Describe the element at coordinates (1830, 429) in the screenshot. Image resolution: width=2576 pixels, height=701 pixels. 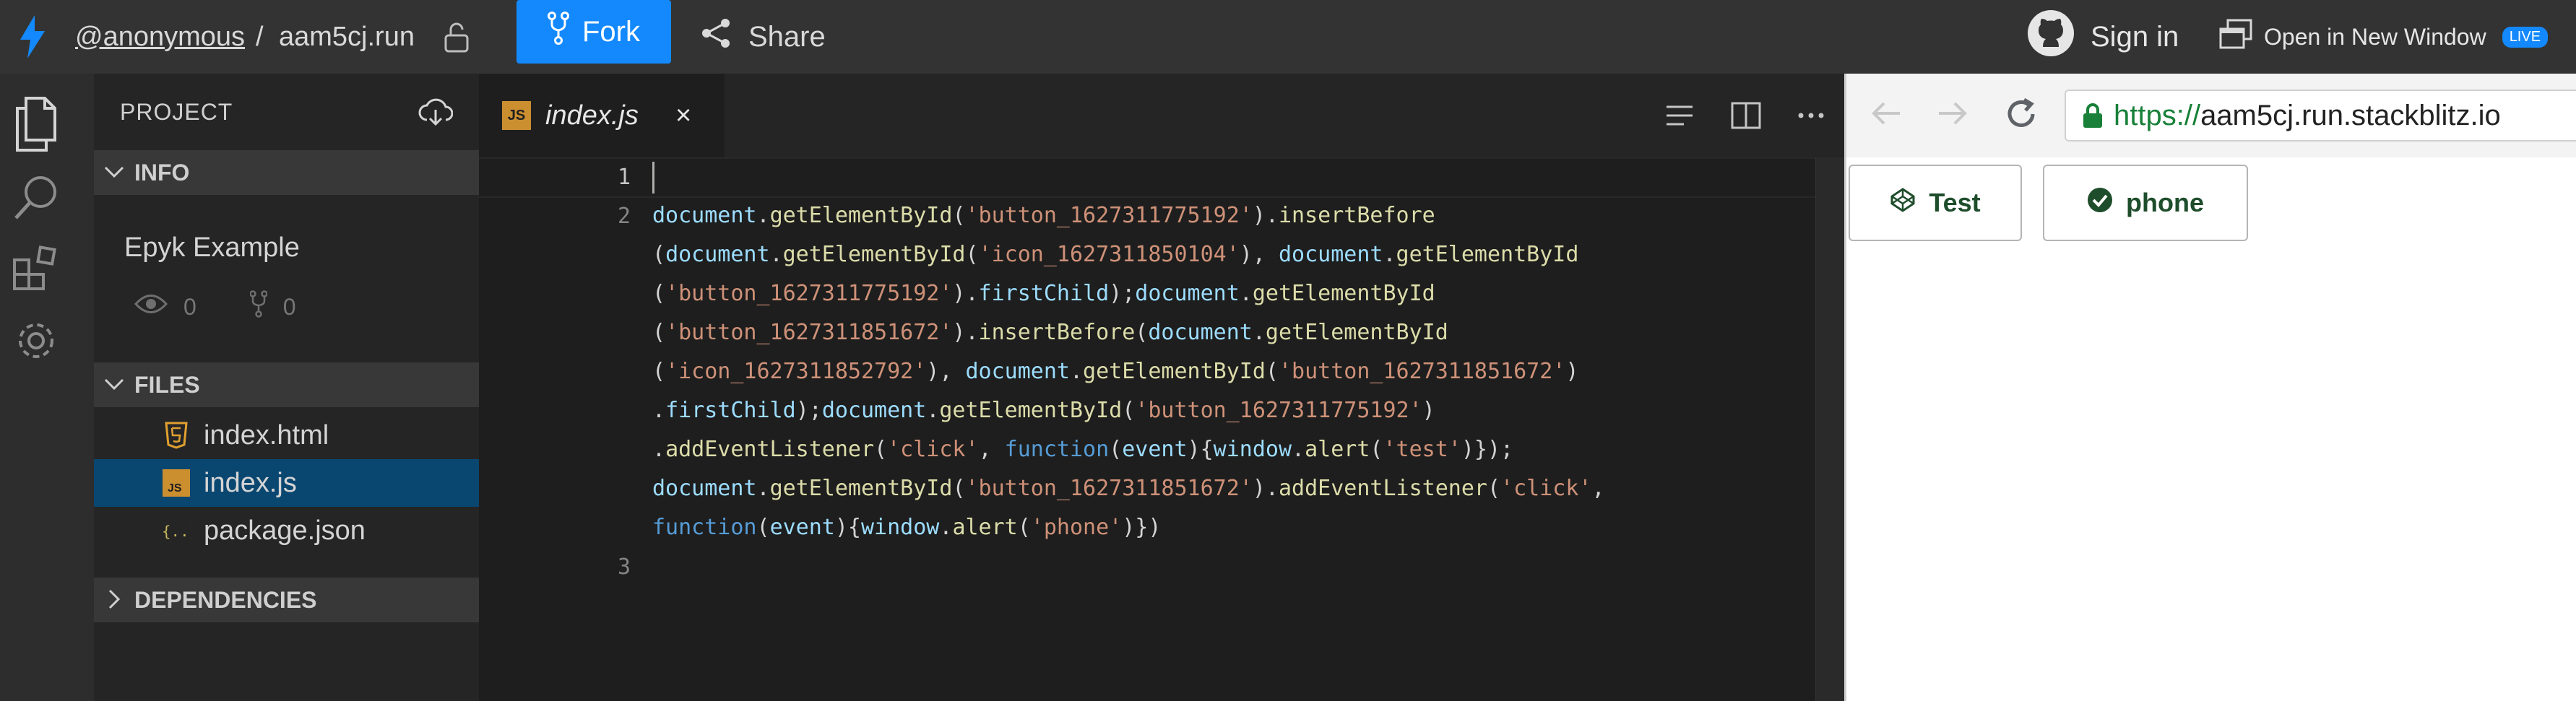
I see `editor-scrollbar` at that location.